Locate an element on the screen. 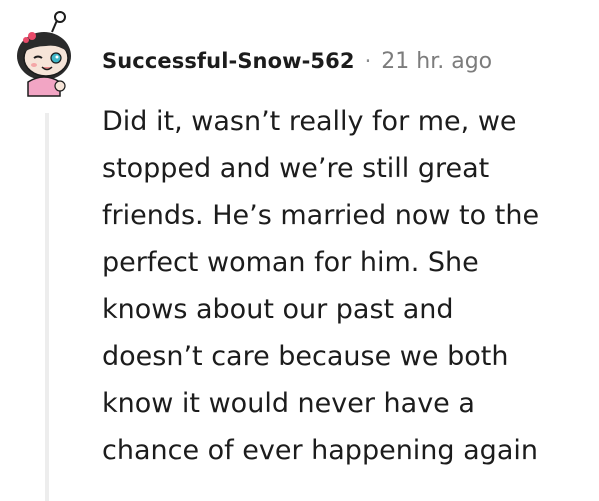 The image size is (599, 501). comment-body-line: perfect woman for him. She is located at coordinates (290, 262).